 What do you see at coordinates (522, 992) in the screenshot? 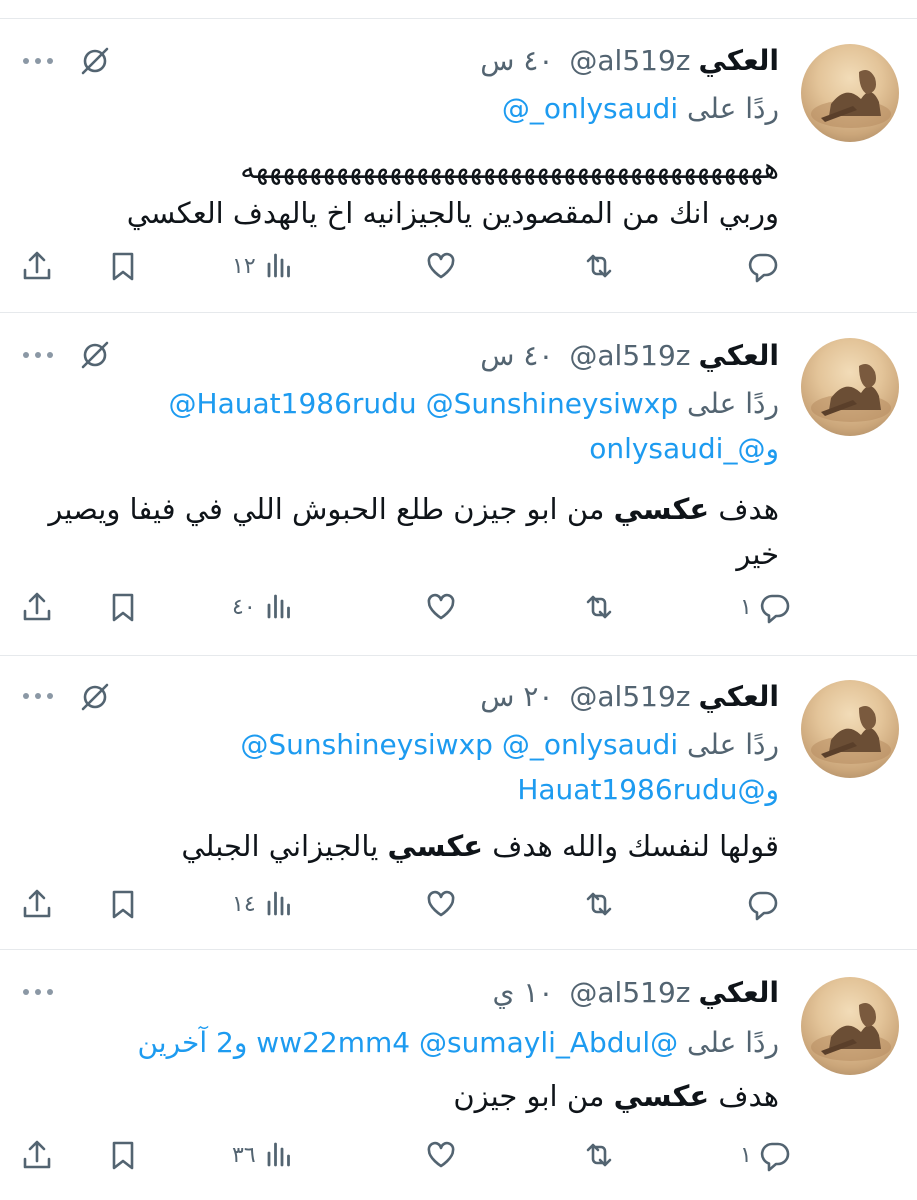
I see `timestamp: ١٠ ي` at bounding box center [522, 992].